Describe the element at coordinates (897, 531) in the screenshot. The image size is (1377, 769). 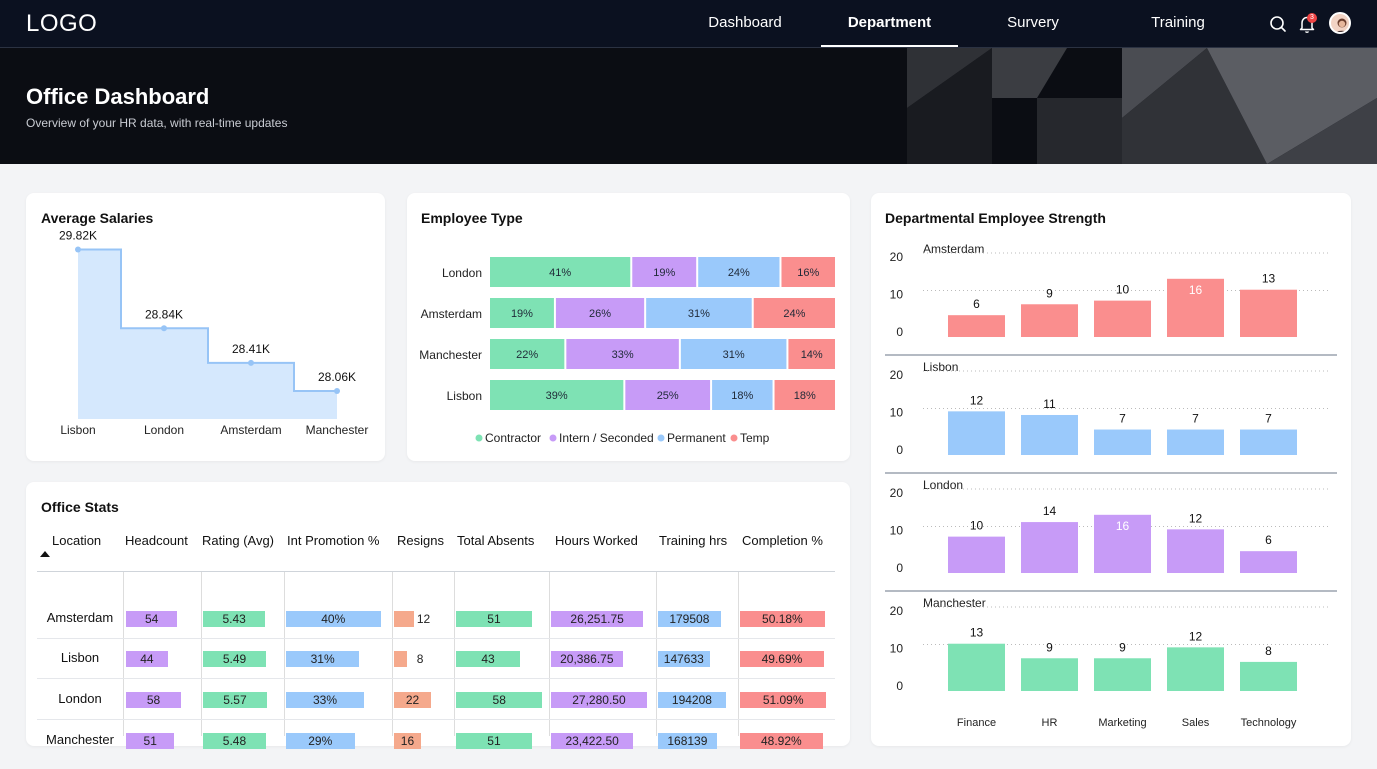
I see `dept-ytick-2-10: 10` at that location.